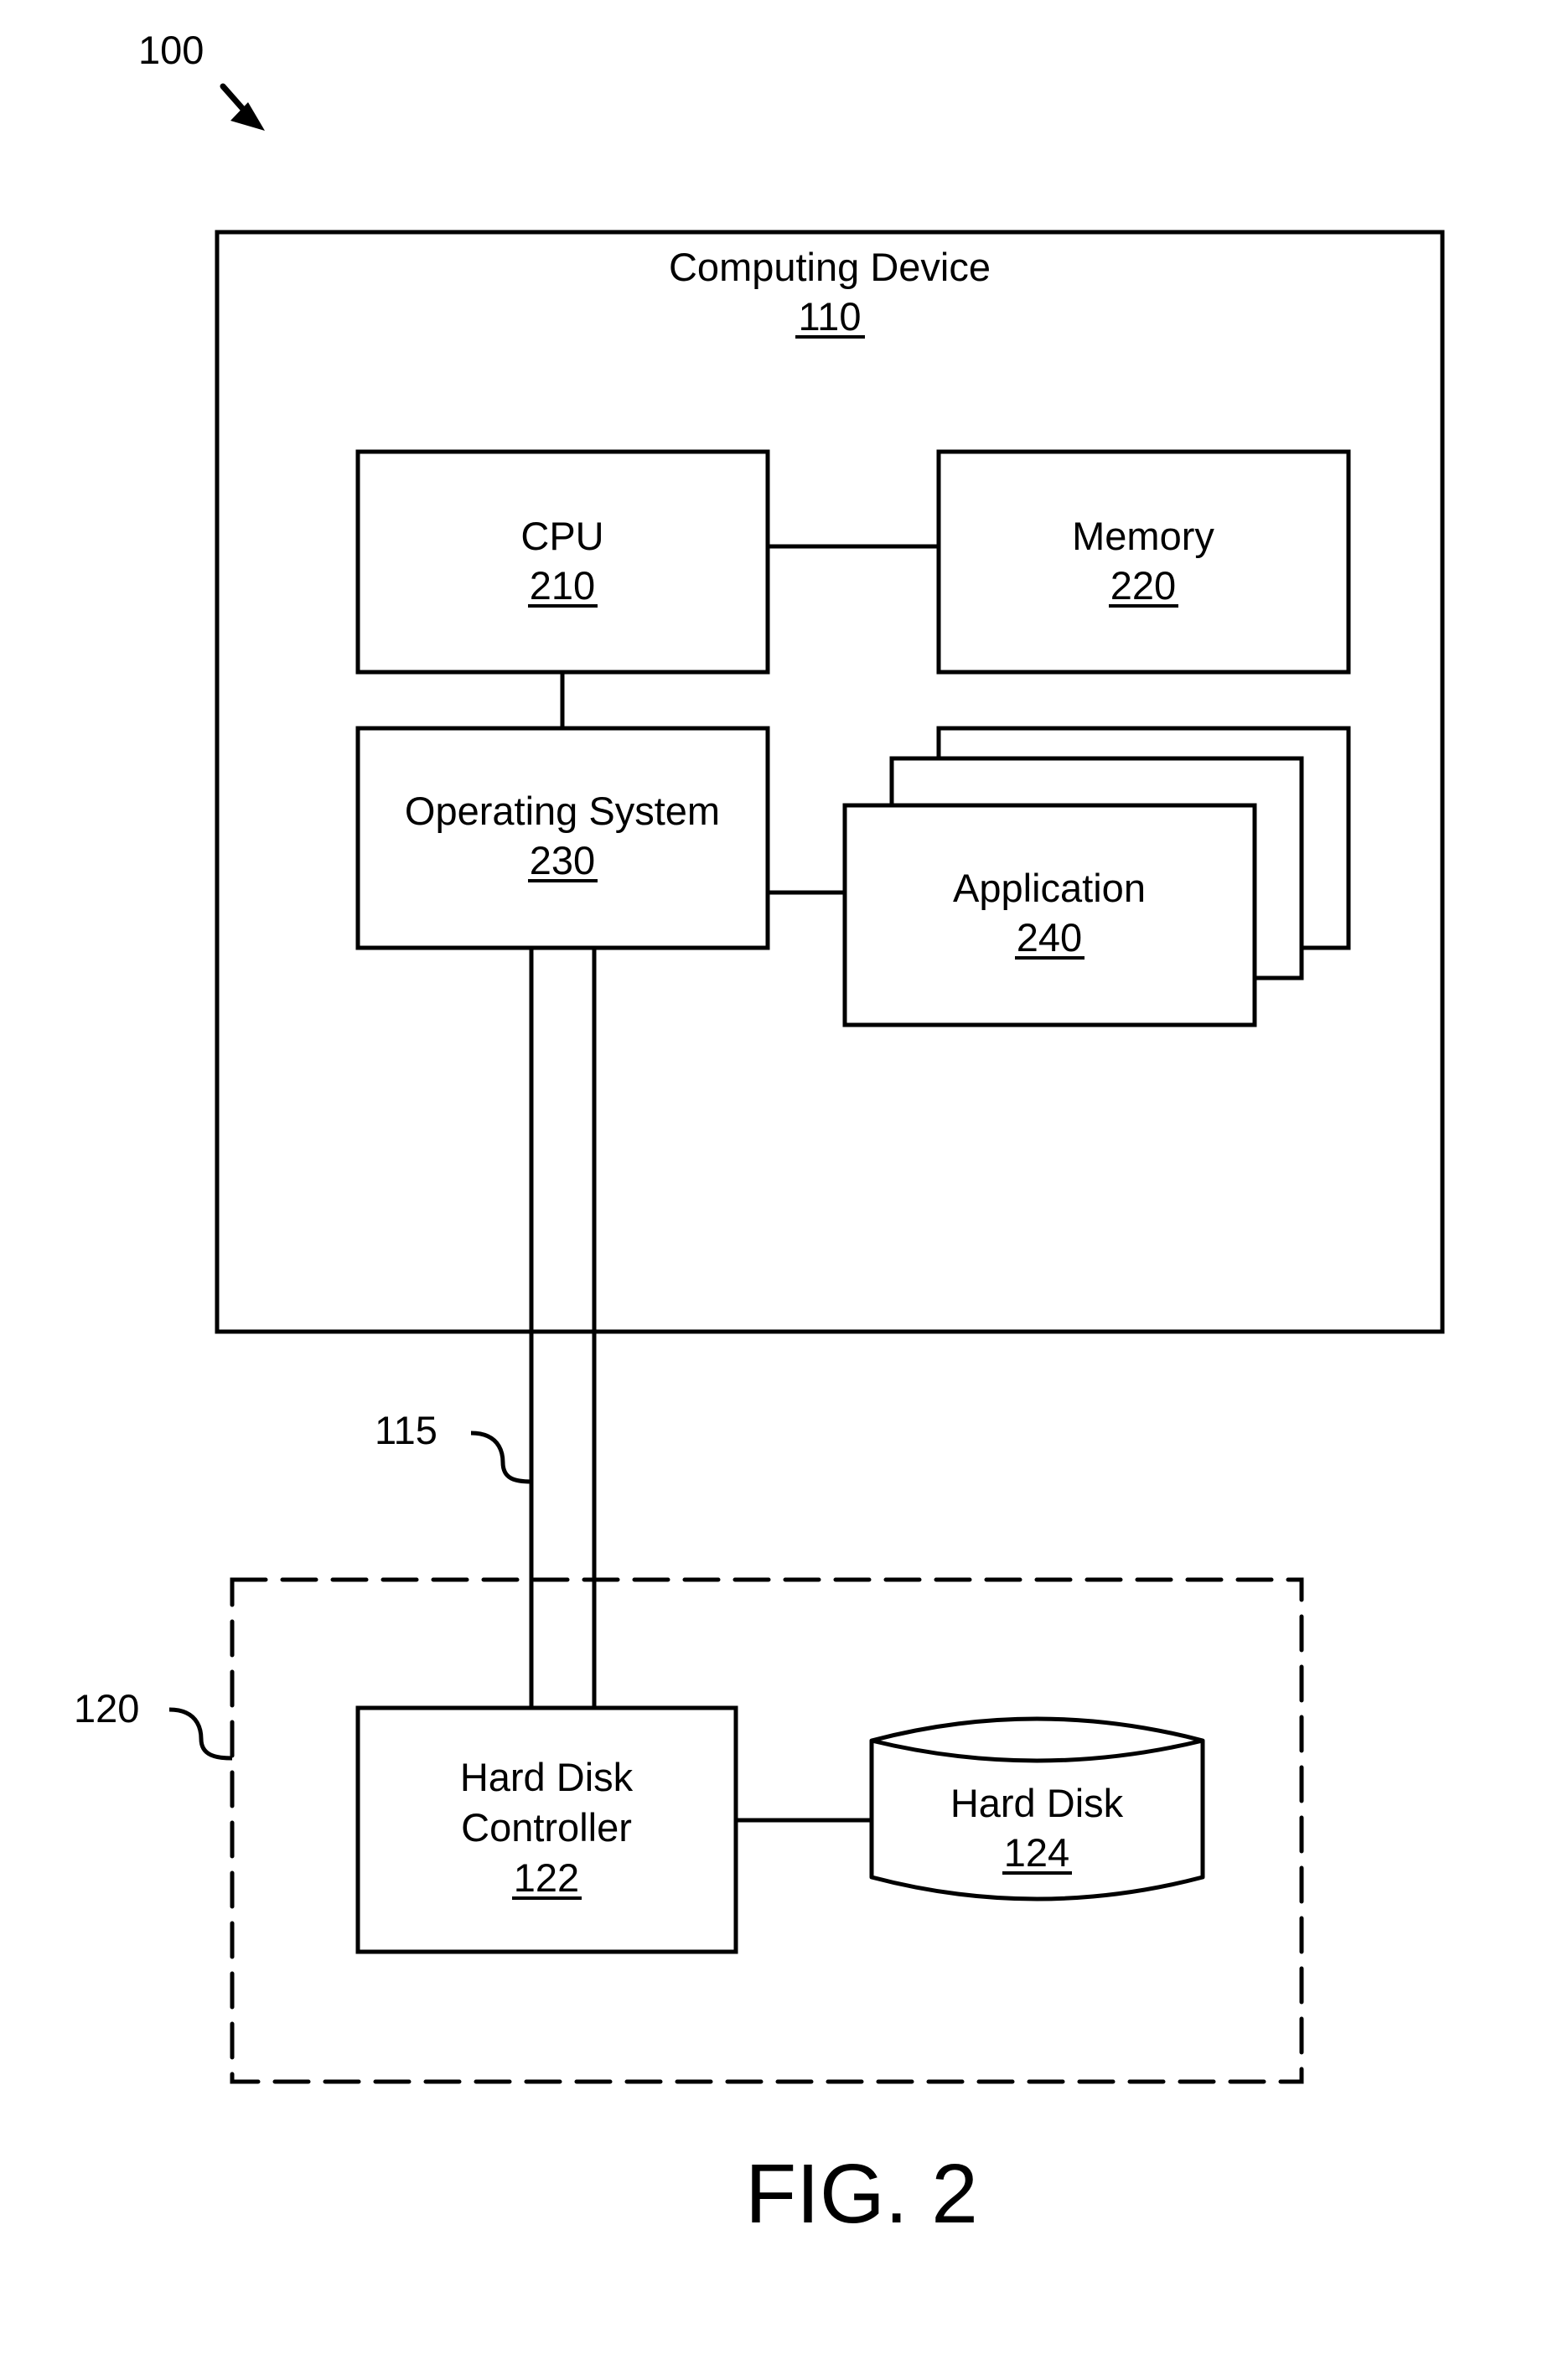  What do you see at coordinates (547, 1777) in the screenshot?
I see `hard-disk-controller-label-line1: Hard Disk` at bounding box center [547, 1777].